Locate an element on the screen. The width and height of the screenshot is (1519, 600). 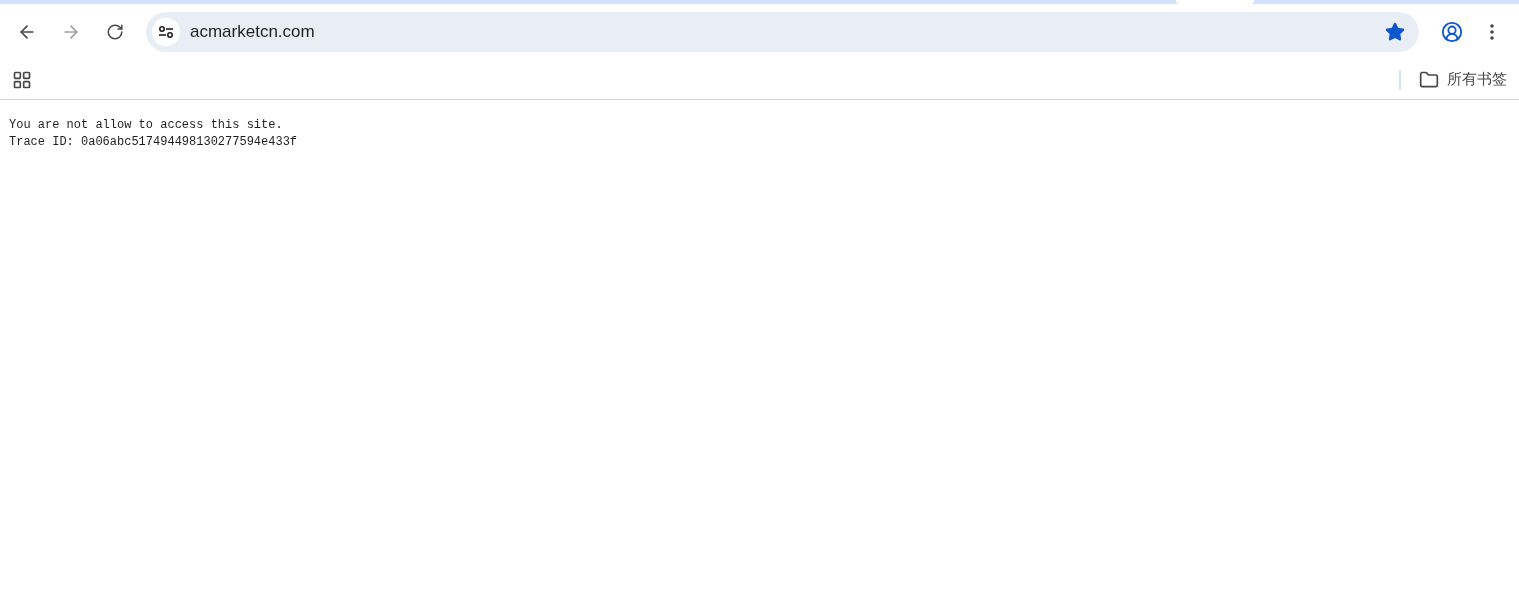
all-bookmarks-button: 所有书签 is located at coordinates (1463, 79).